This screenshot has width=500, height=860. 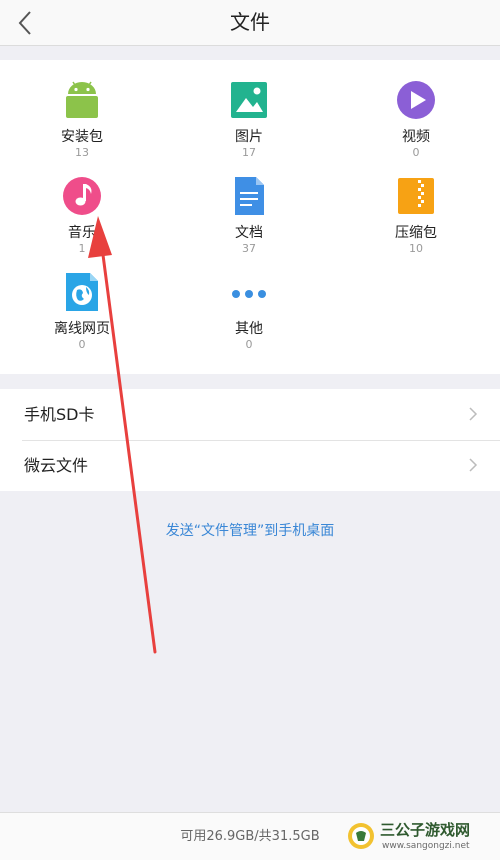 I want to click on category-label: 视频, so click(x=416, y=137).